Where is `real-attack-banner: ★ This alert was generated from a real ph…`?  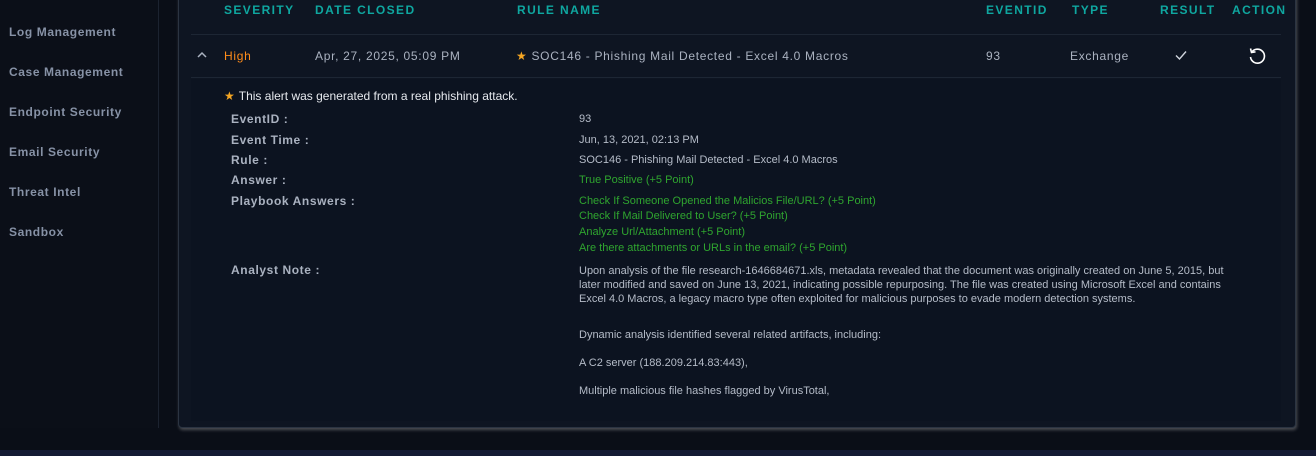 real-attack-banner: ★ This alert was generated from a real ph… is located at coordinates (371, 96).